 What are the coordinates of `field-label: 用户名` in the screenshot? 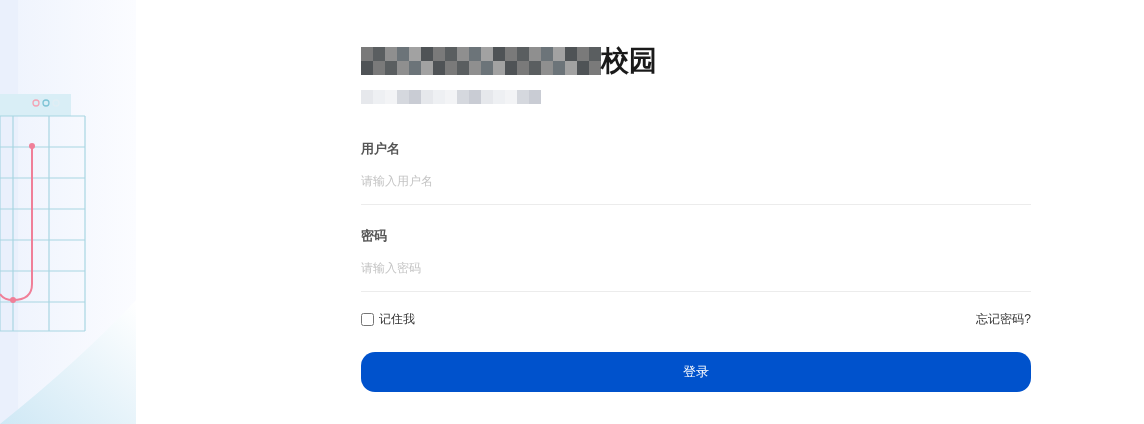 It's located at (381, 149).